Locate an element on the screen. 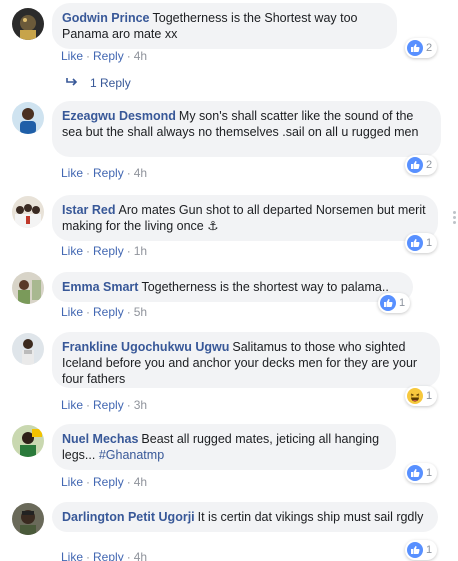  comment-actions: Like · Reply · 3h is located at coordinates (104, 405).